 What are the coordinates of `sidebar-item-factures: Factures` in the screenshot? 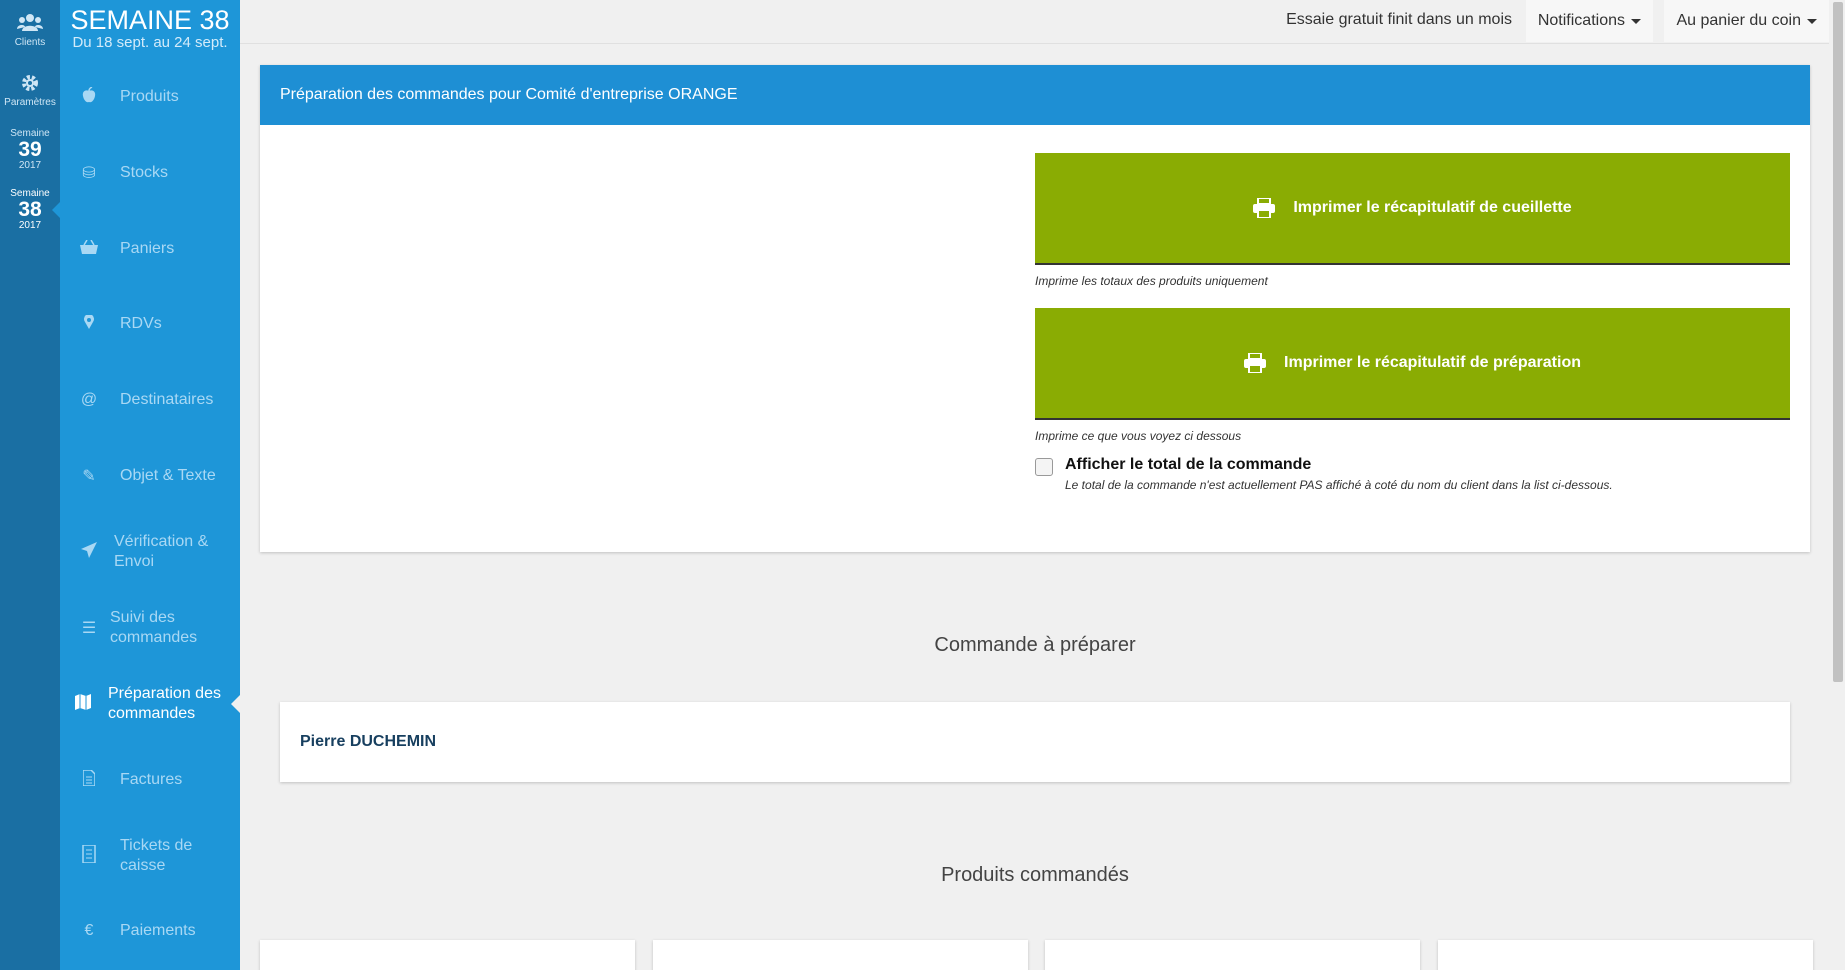 It's located at (150, 780).